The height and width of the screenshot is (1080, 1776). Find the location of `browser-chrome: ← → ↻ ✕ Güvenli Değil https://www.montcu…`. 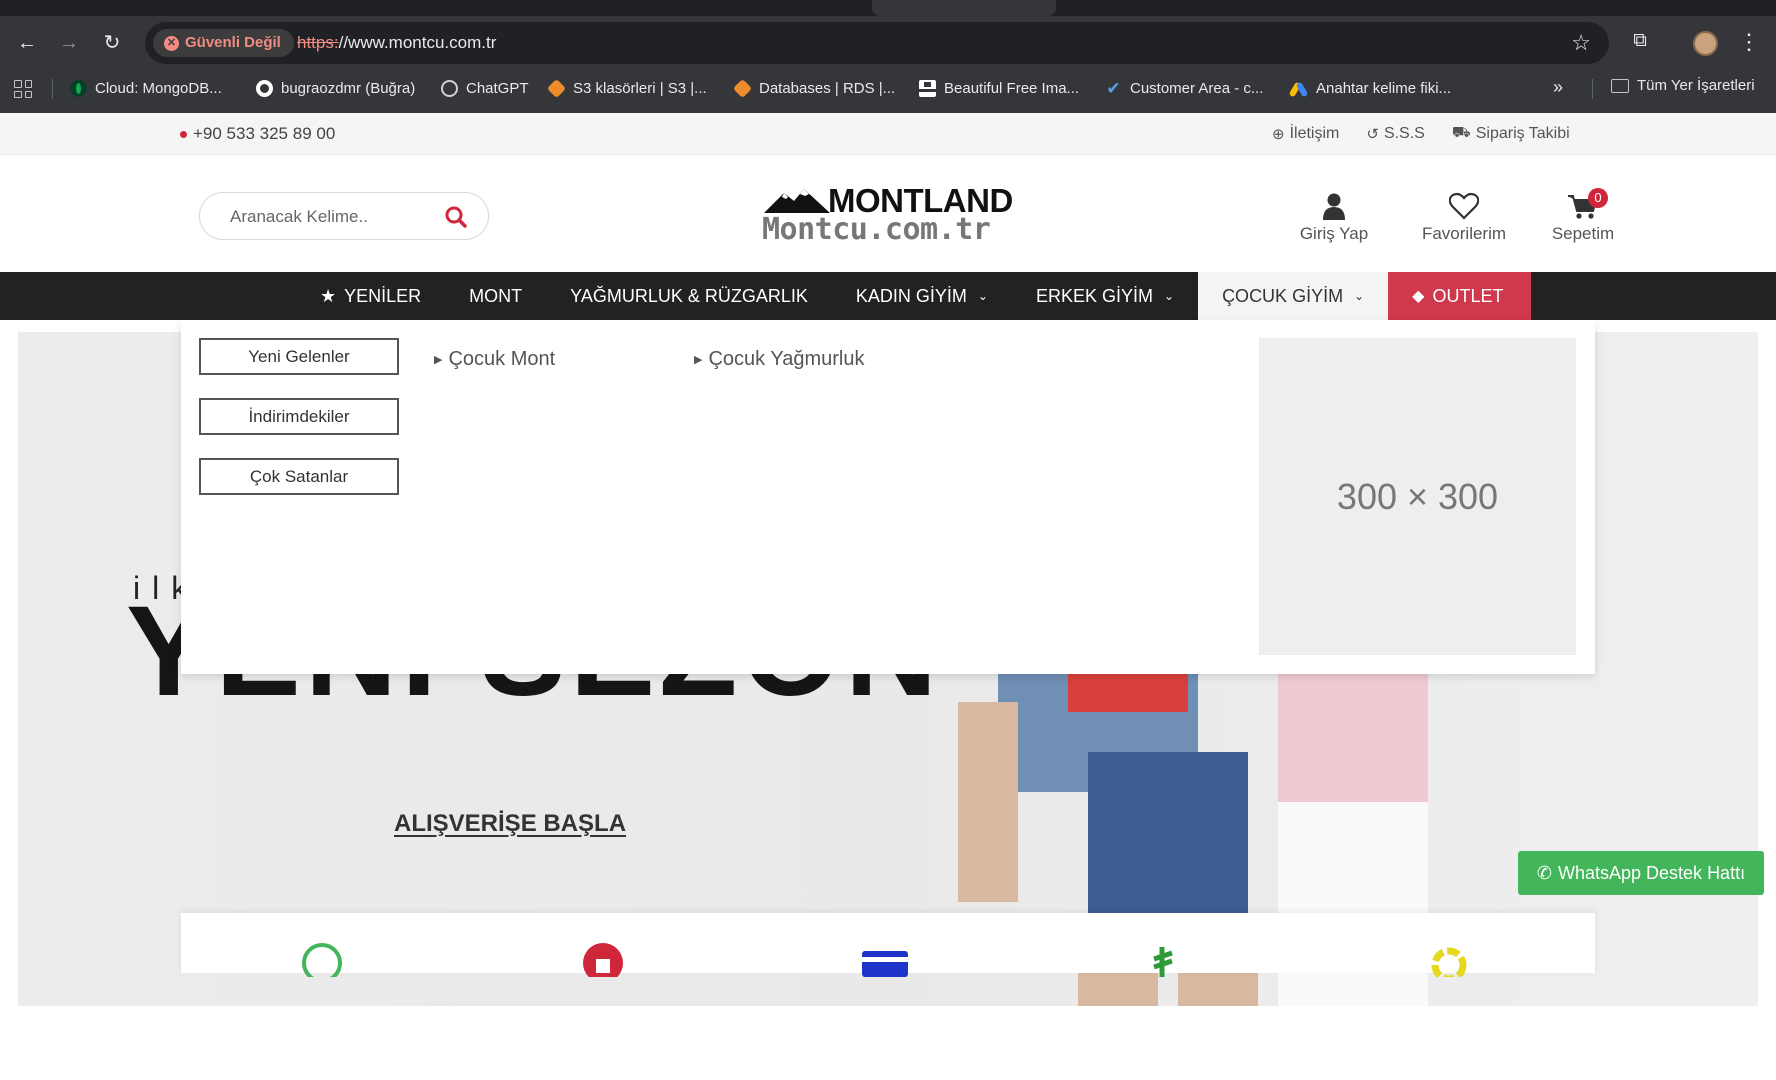

browser-chrome: ← → ↻ ✕ Güvenli Değil https://www.montcu… is located at coordinates (888, 56).